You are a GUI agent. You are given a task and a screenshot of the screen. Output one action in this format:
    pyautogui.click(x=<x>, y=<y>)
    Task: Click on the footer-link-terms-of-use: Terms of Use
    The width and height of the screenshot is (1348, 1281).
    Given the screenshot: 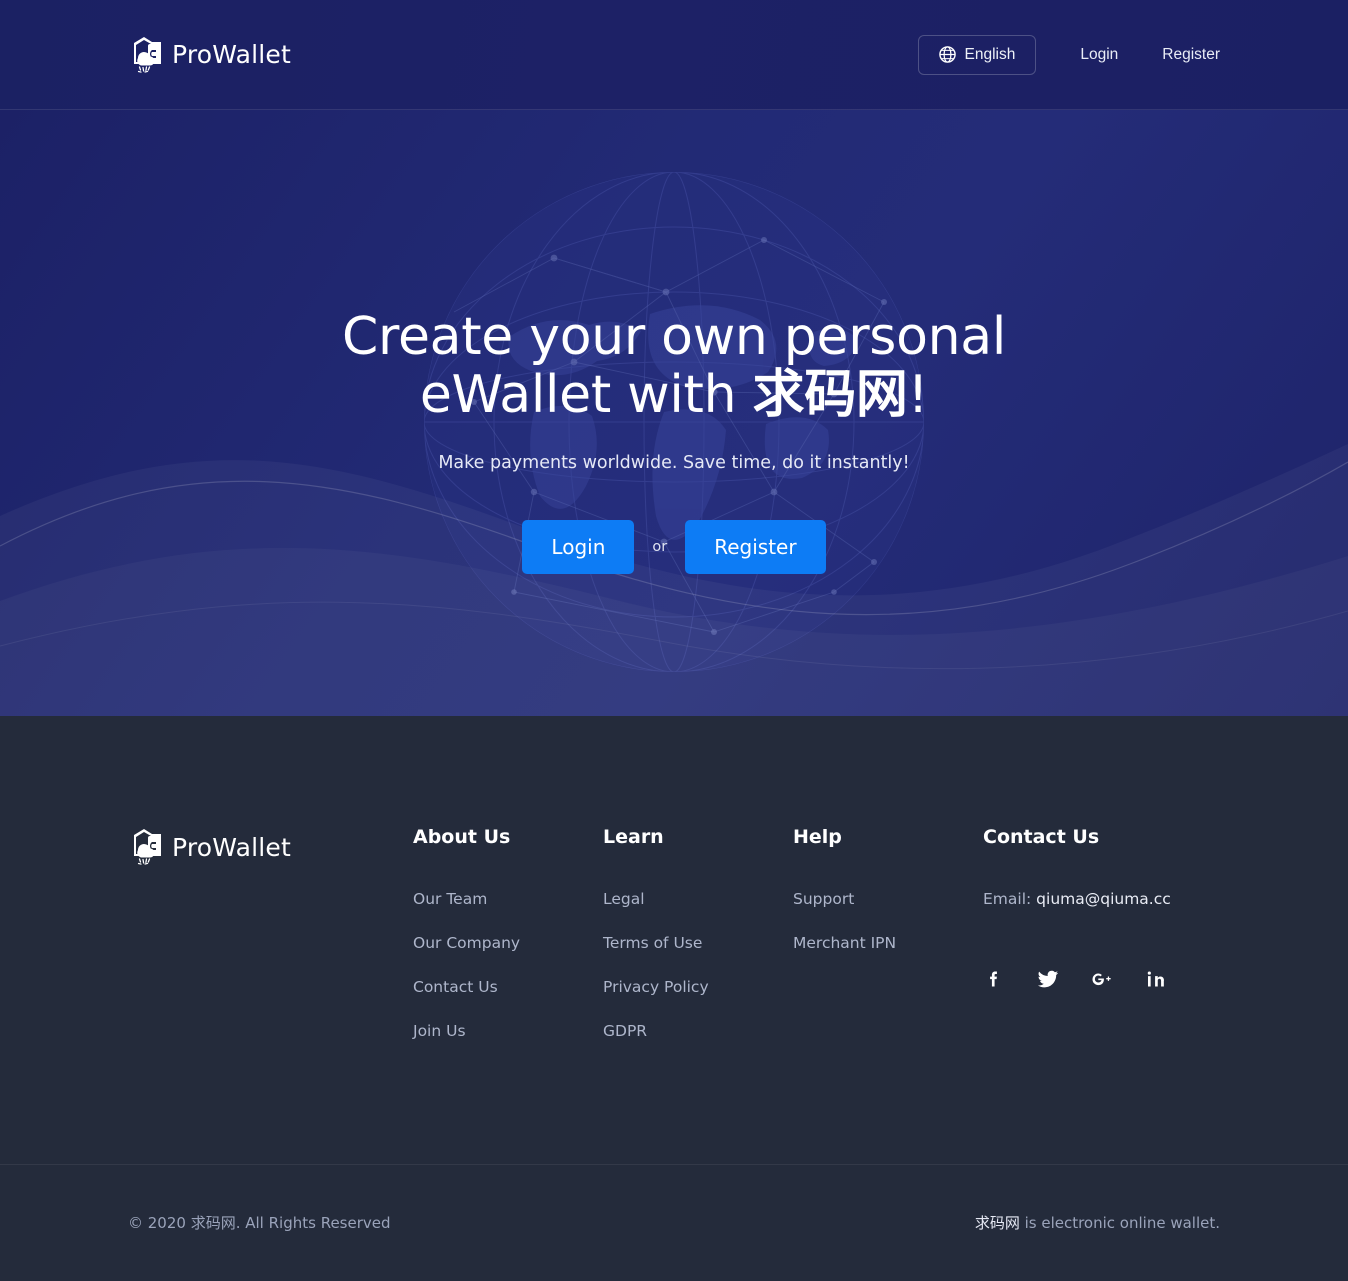 What is the action you would take?
    pyautogui.click(x=698, y=943)
    